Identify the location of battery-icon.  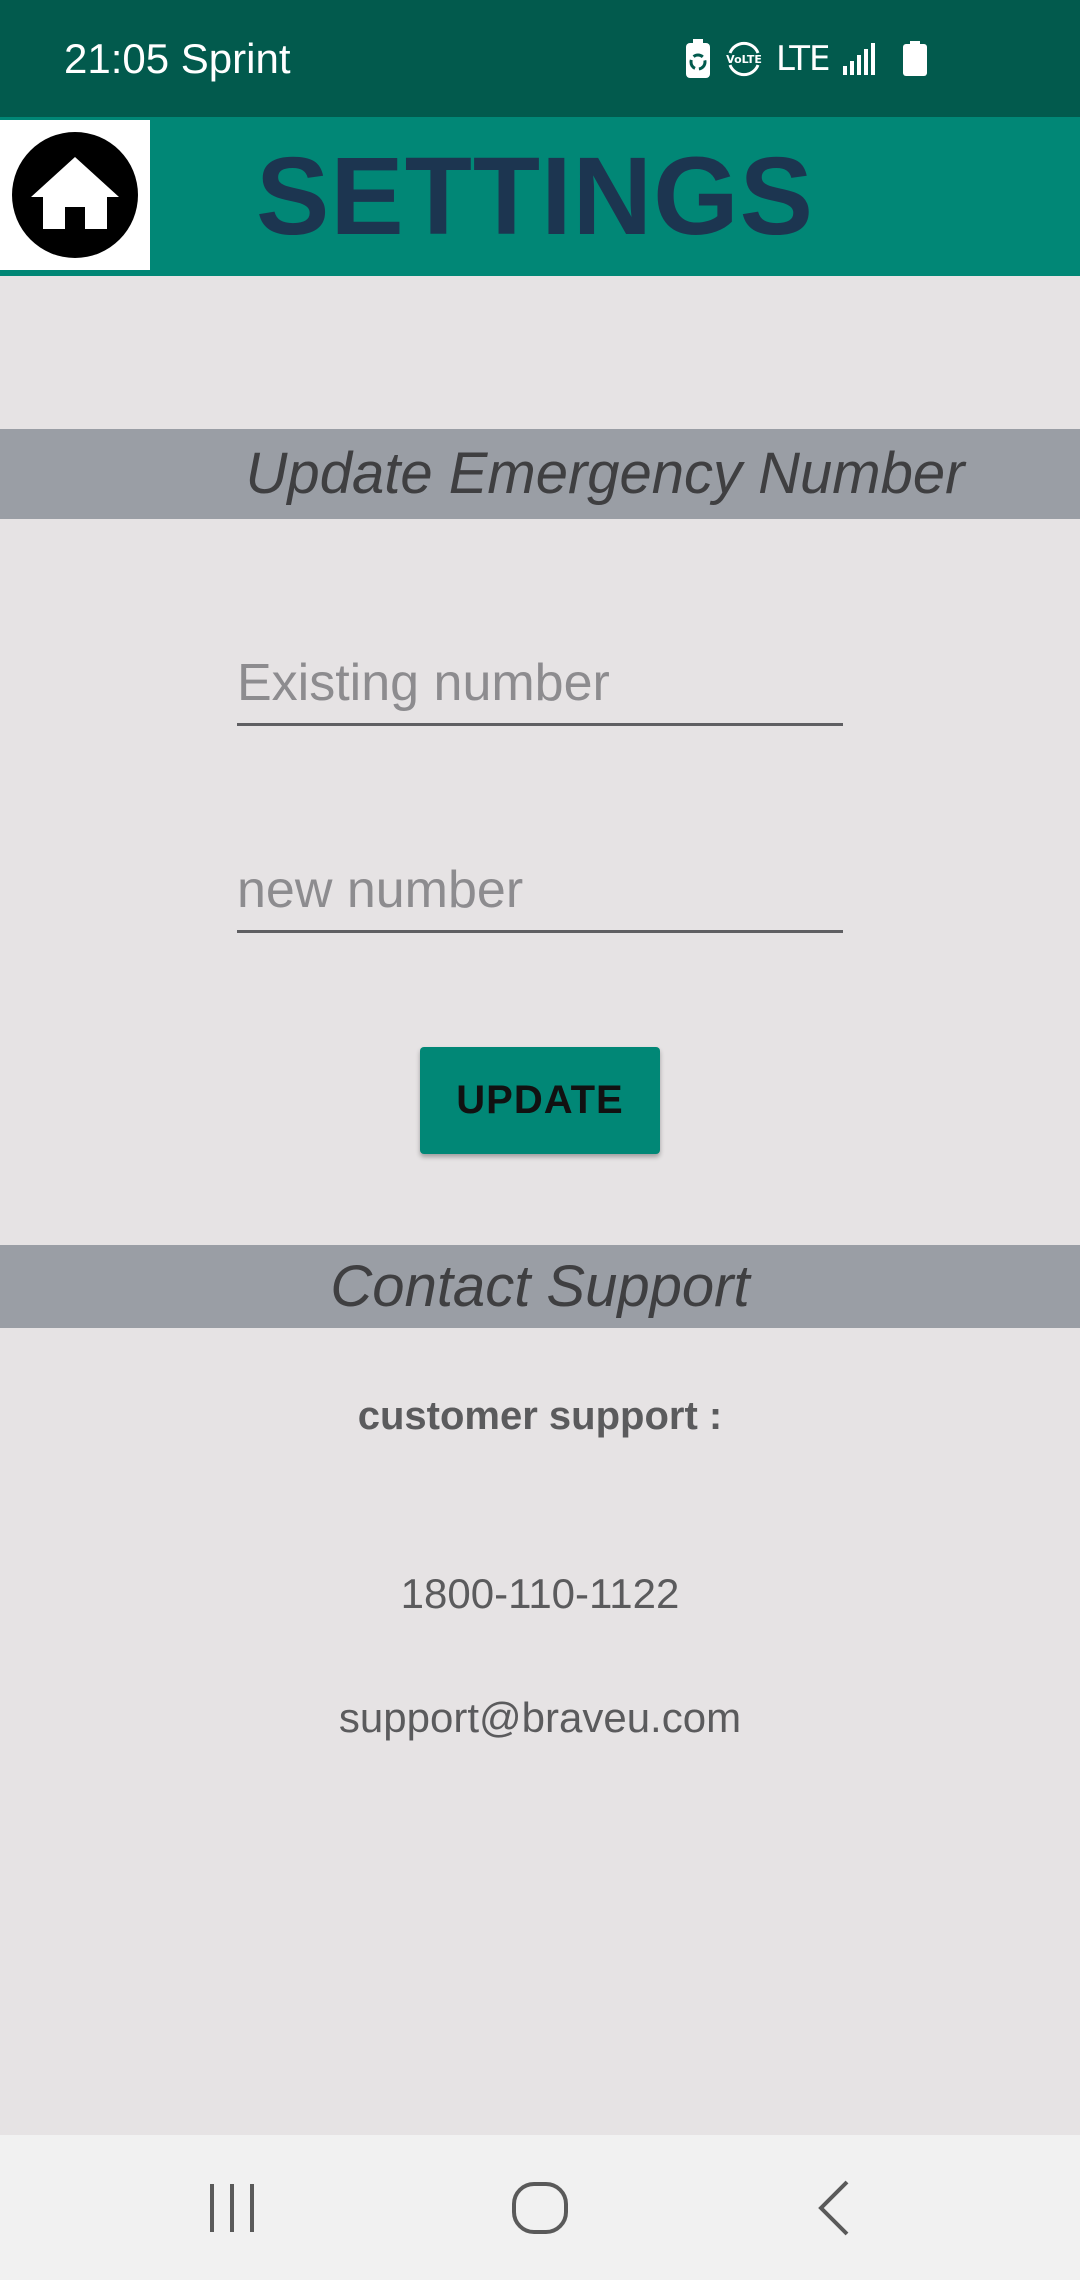
(915, 58).